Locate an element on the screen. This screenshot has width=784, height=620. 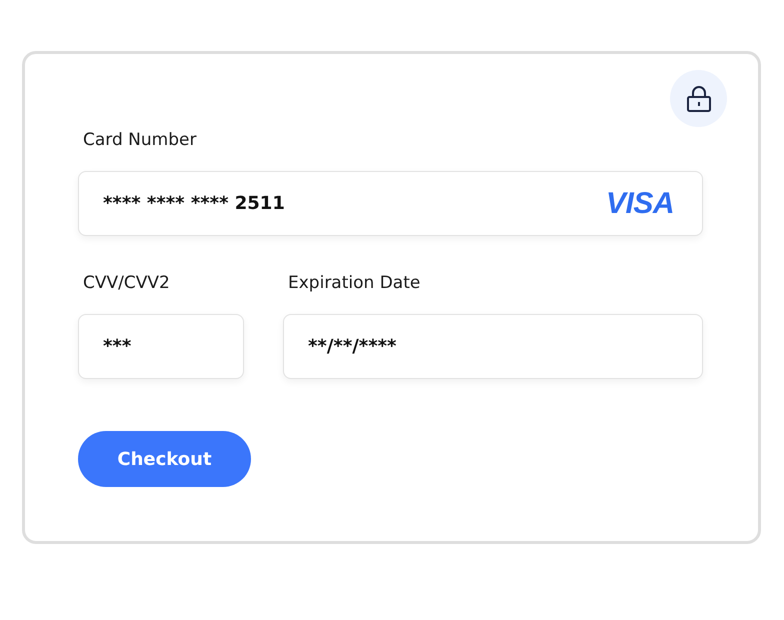
field-label: CVV/CVV2 is located at coordinates (127, 283).